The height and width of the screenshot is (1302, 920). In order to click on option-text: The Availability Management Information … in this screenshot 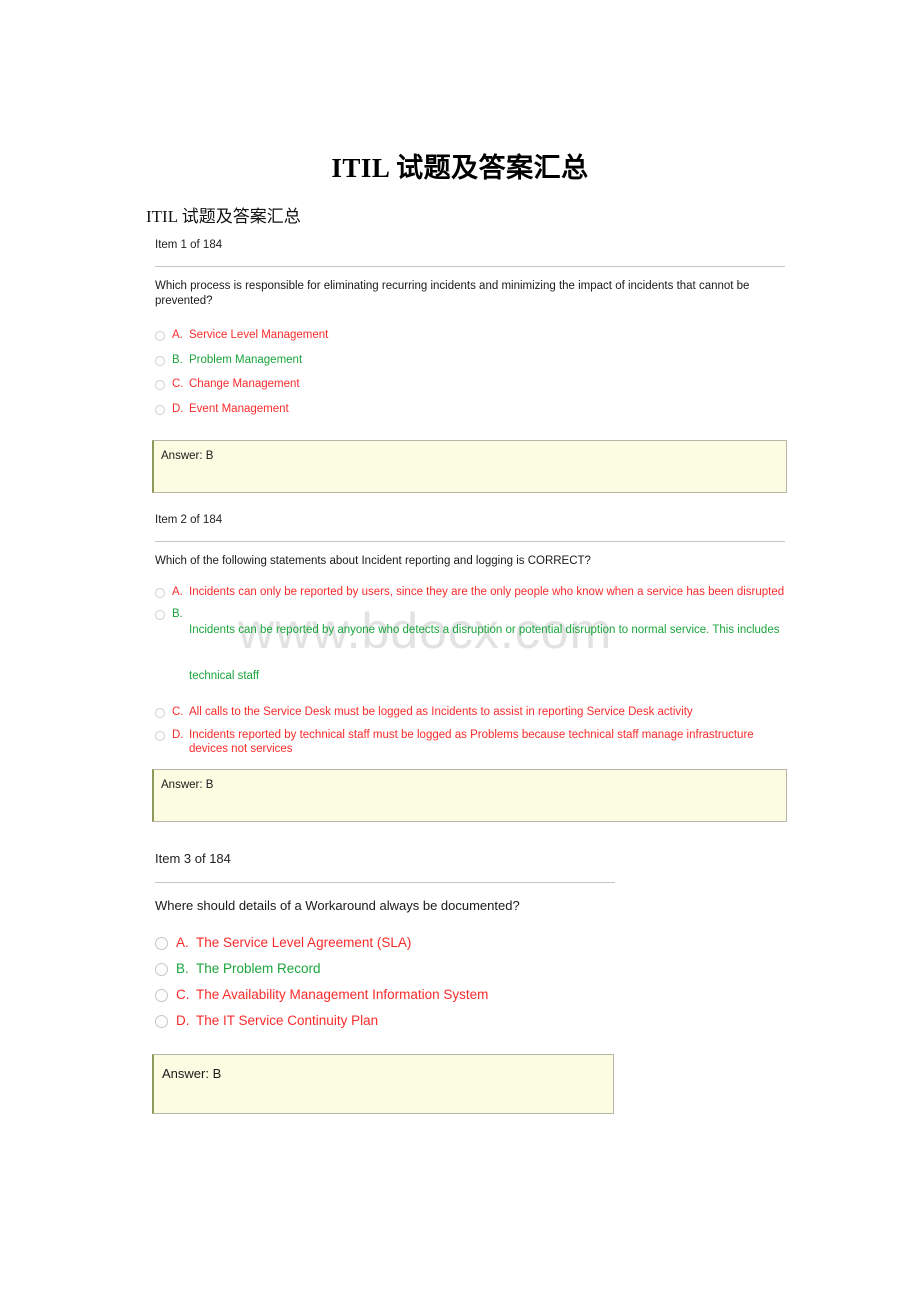, I will do `click(342, 994)`.